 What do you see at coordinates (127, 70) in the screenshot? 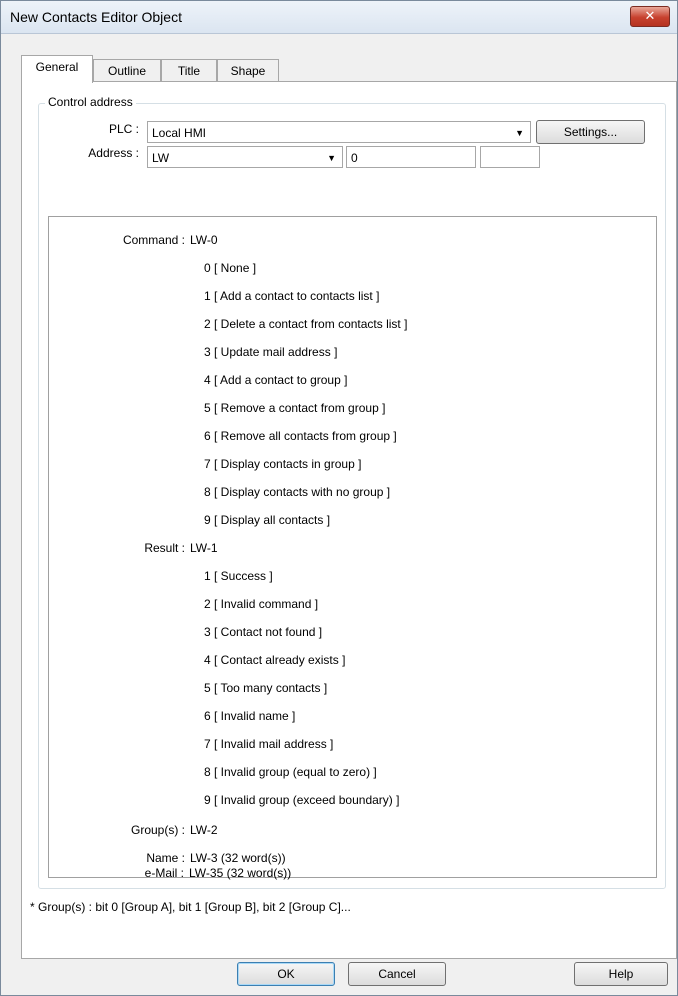
I see `tab-outline: Outline` at bounding box center [127, 70].